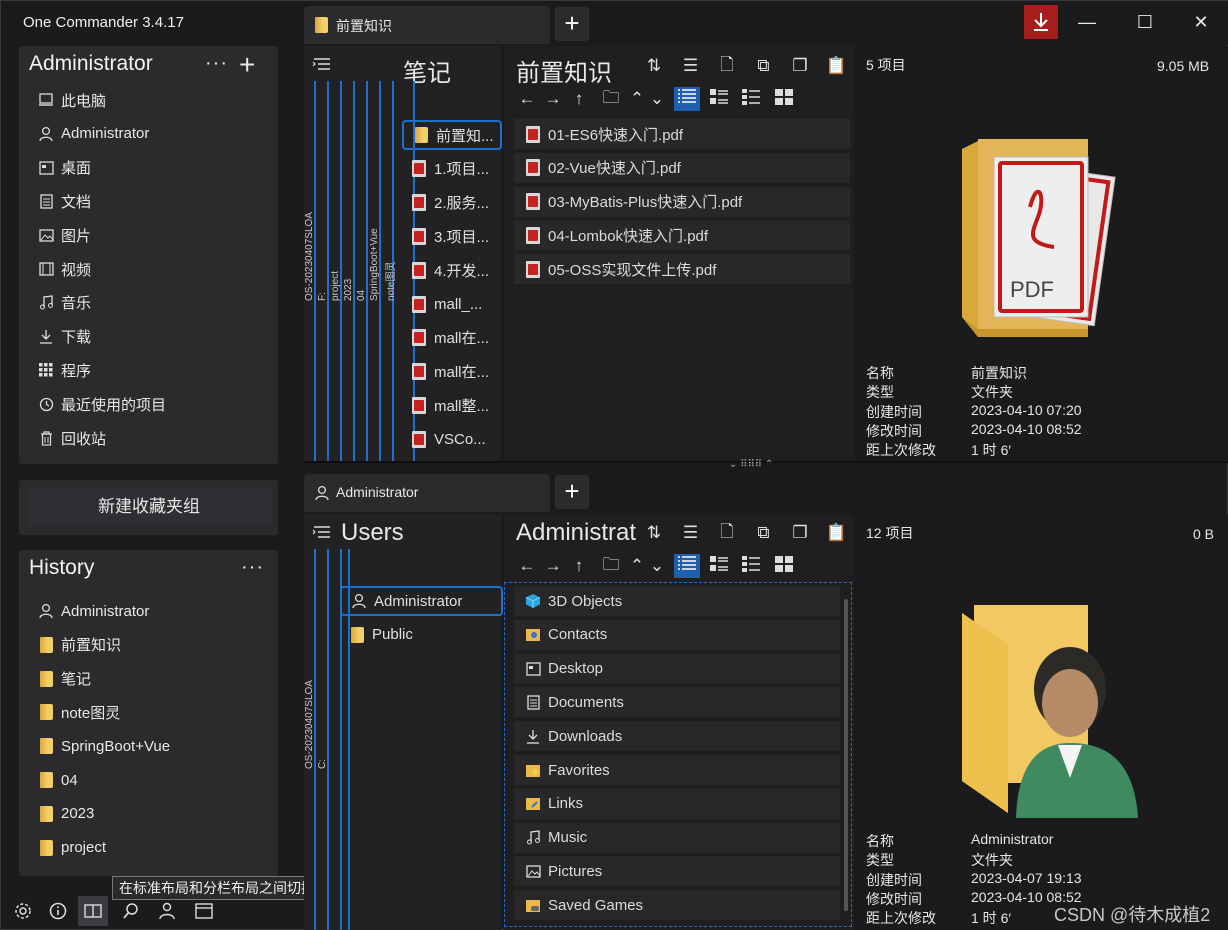 The image size is (1228, 930). I want to click on file-row: Contacts, so click(677, 634).